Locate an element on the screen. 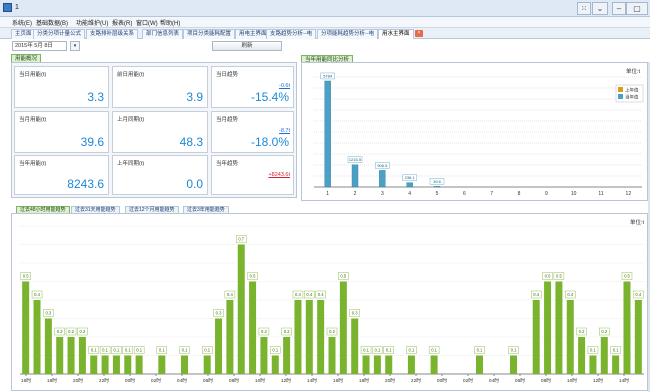 The width and height of the screenshot is (650, 392). tab-project-config: 项目分类能耗配置 is located at coordinates (209, 34).